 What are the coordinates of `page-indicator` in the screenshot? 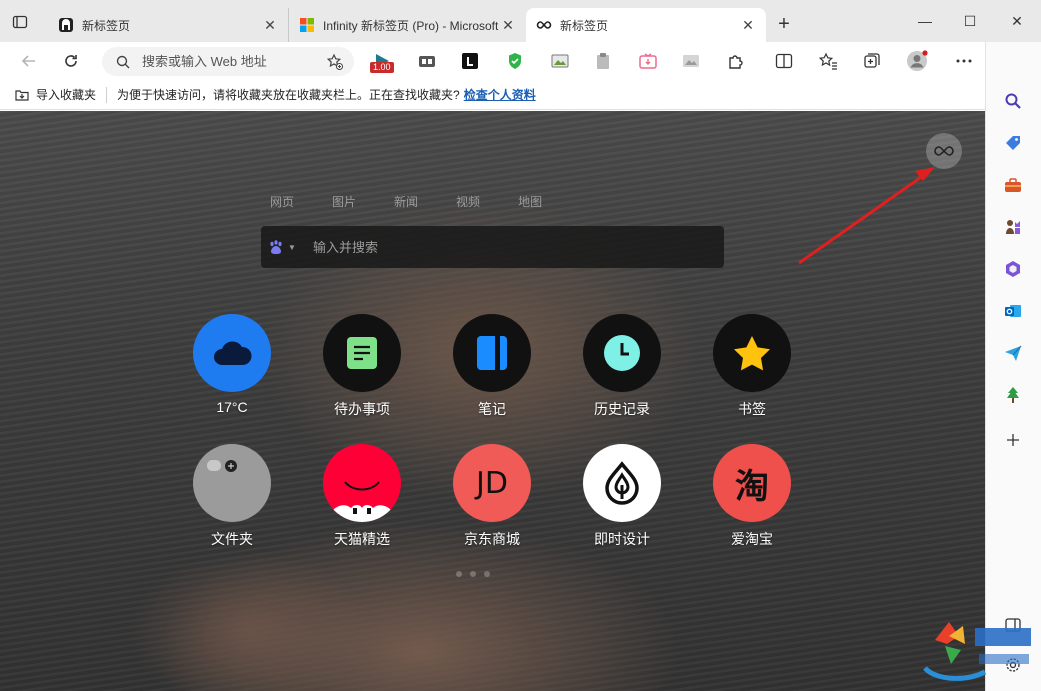 It's located at (473, 574).